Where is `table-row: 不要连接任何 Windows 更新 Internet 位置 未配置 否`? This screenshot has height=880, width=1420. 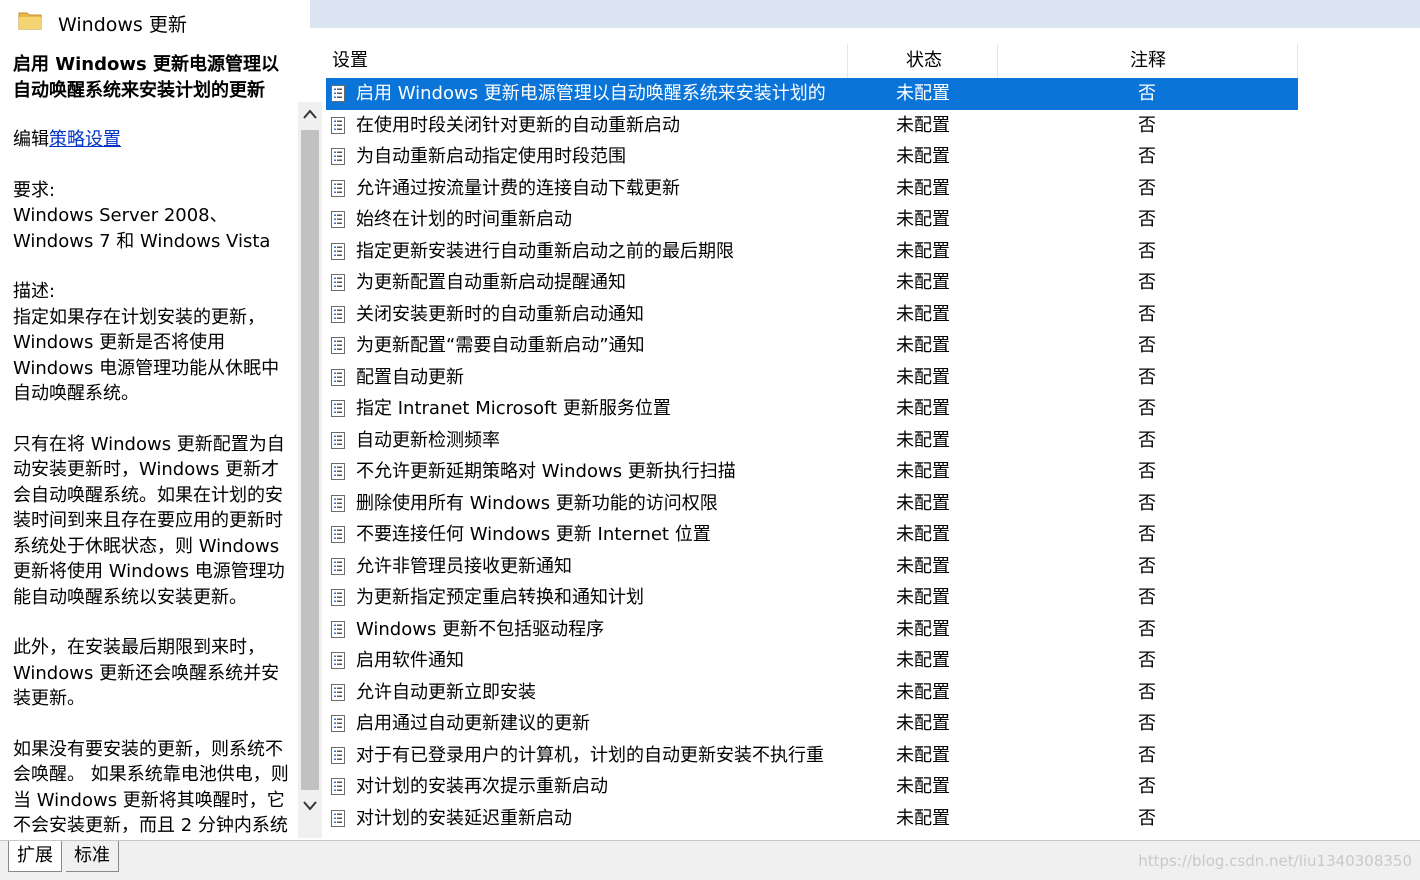 table-row: 不要连接任何 Windows 更新 Internet 位置 未配置 否 is located at coordinates (812, 535).